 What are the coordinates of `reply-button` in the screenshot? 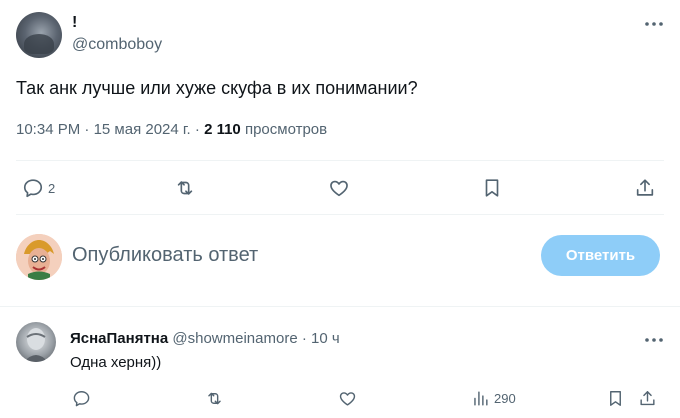 It's located at (81, 398).